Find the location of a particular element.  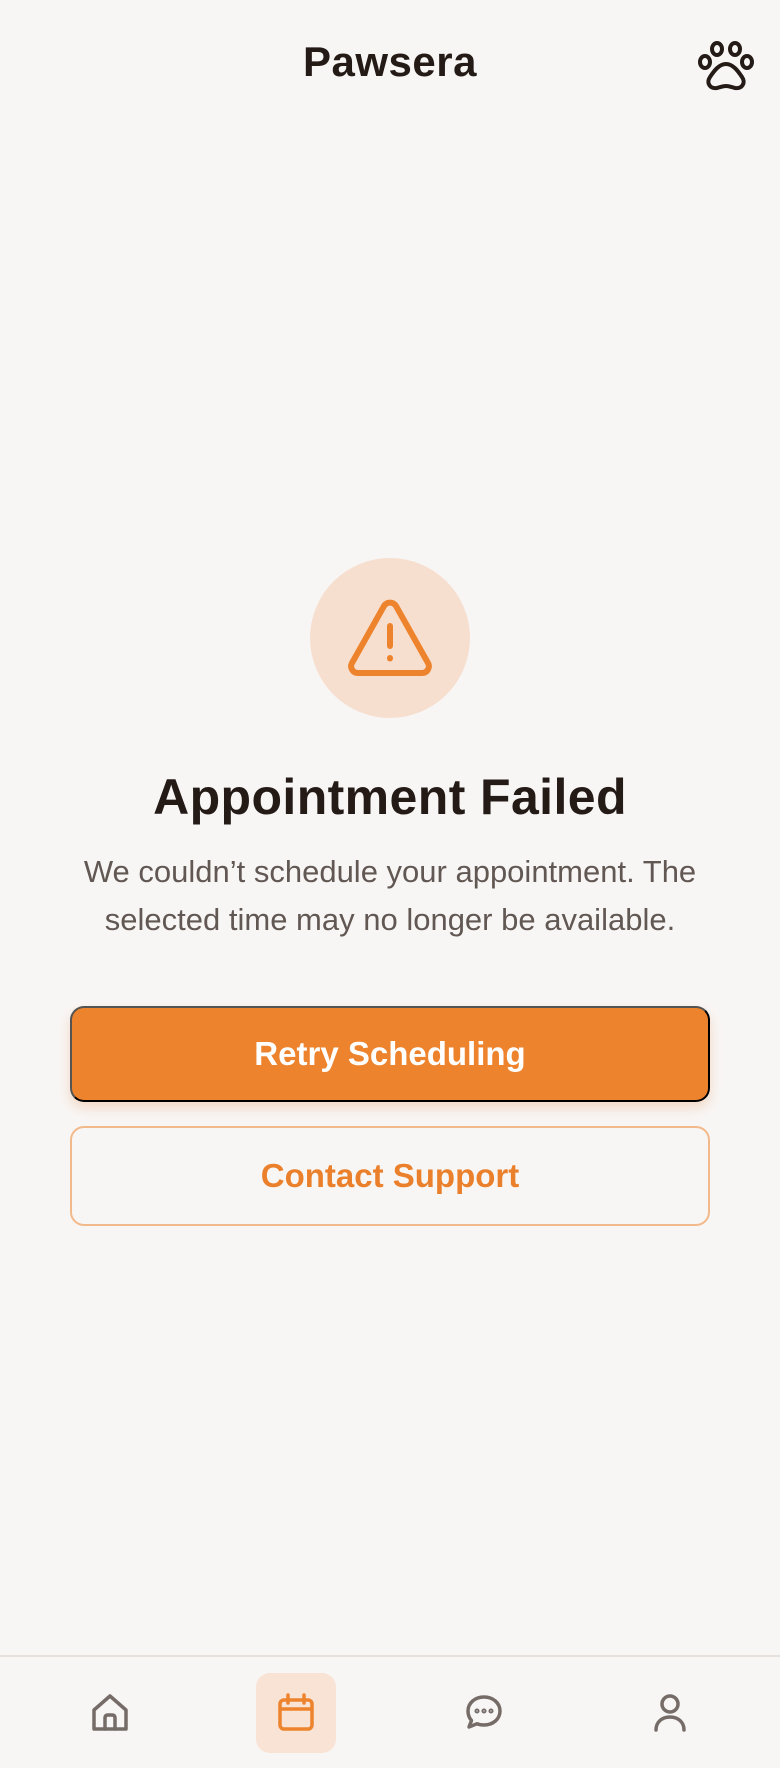

retry-scheduling-button: Retry Scheduling is located at coordinates (390, 1054).